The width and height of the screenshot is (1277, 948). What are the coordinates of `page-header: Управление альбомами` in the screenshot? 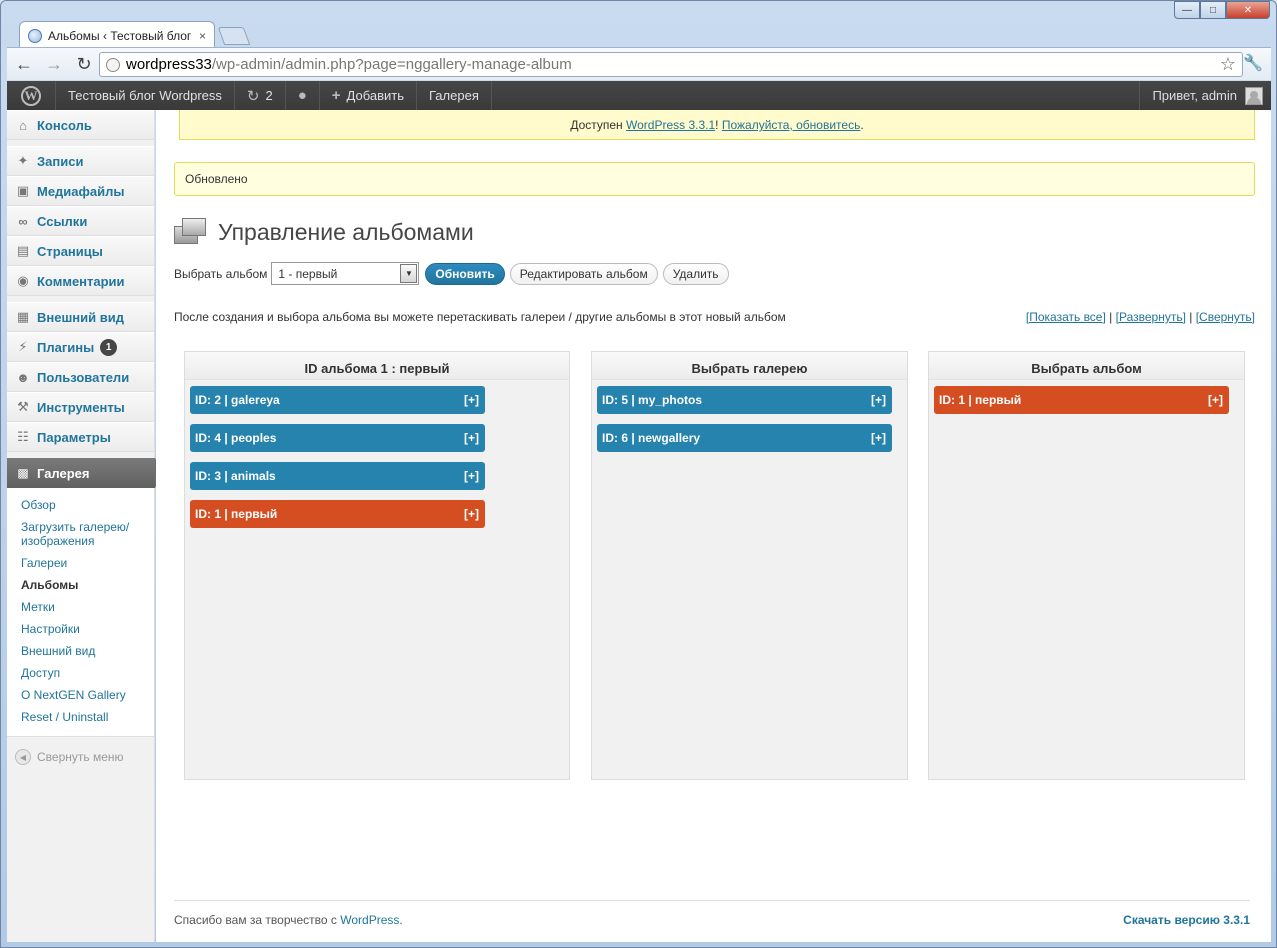 It's located at (324, 232).